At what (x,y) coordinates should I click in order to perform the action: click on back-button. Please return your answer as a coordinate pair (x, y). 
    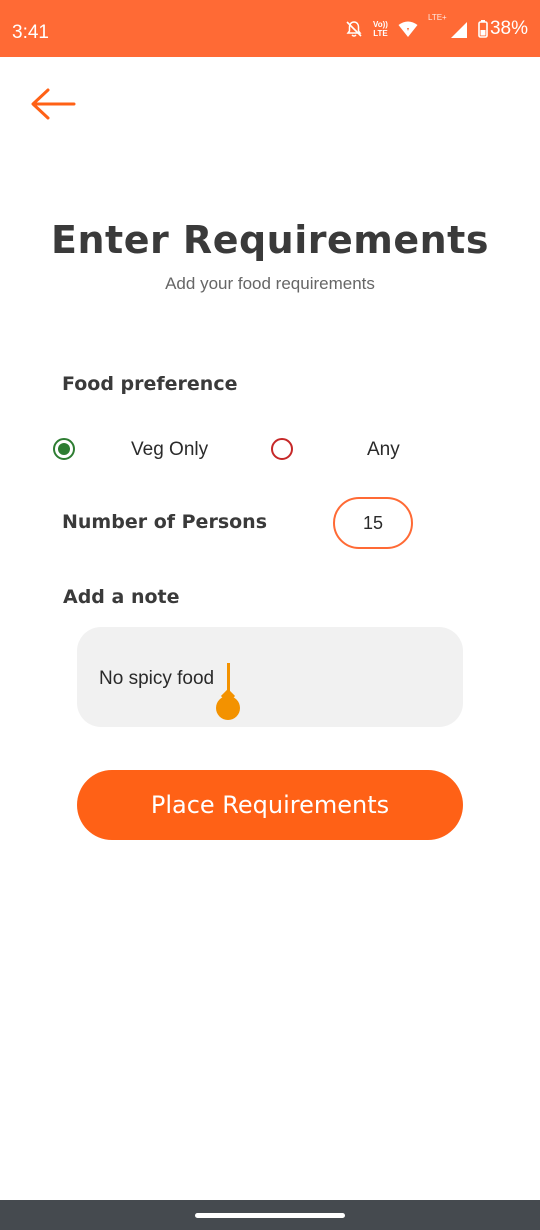
    Looking at the image, I should click on (54, 104).